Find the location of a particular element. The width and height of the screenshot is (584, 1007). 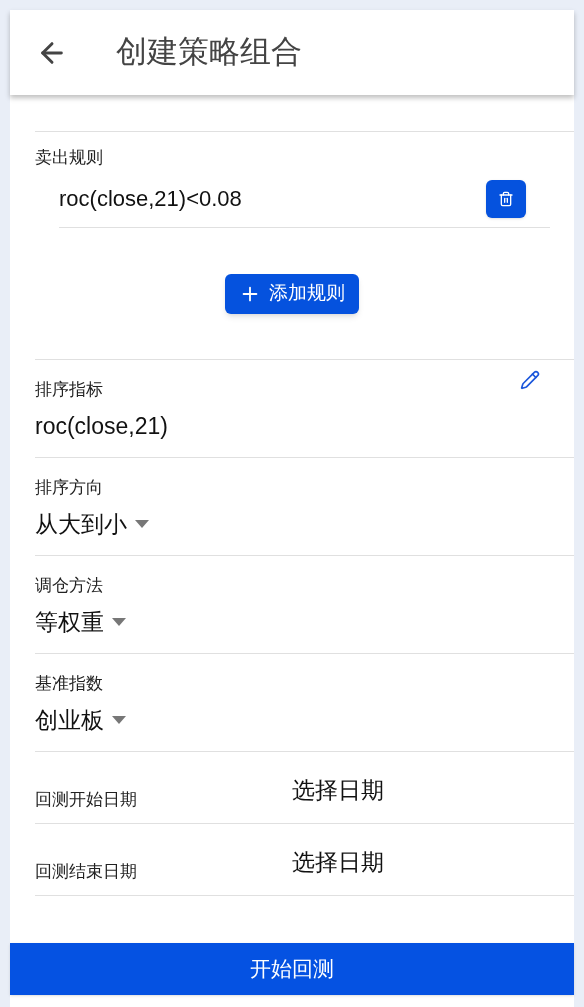

section-label: 卖出规则 is located at coordinates (69, 158).